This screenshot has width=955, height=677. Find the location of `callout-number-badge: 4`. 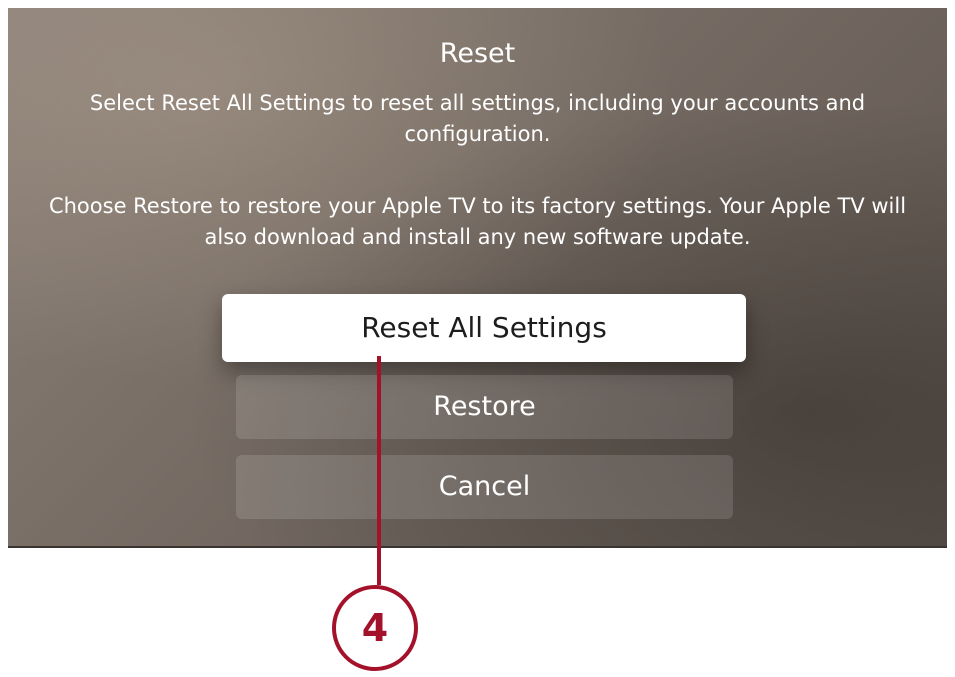

callout-number-badge: 4 is located at coordinates (375, 628).